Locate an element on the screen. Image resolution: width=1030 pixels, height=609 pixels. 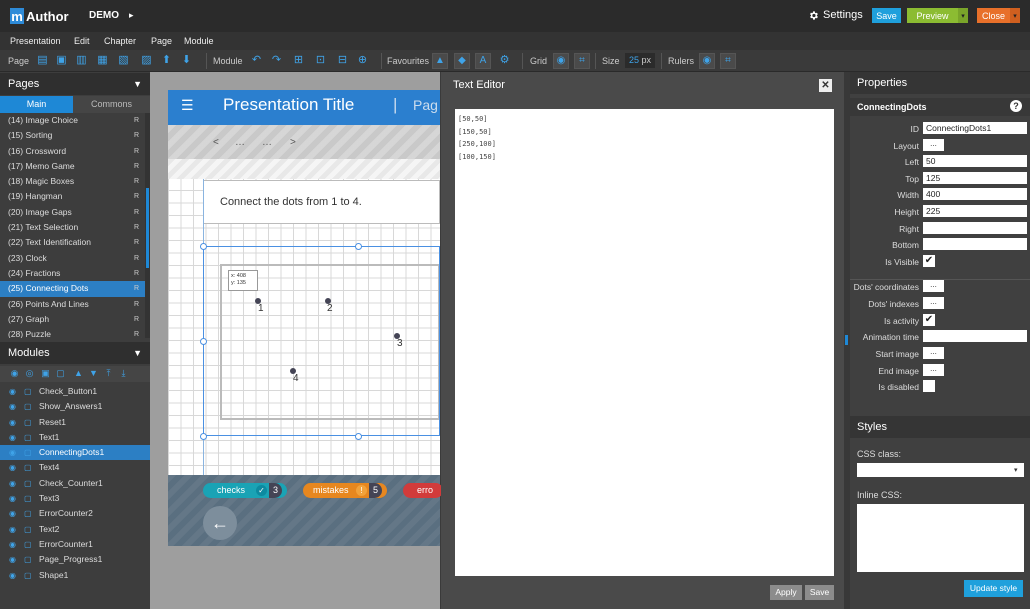
page-item: (28) Puzzle R is located at coordinates (72, 332).